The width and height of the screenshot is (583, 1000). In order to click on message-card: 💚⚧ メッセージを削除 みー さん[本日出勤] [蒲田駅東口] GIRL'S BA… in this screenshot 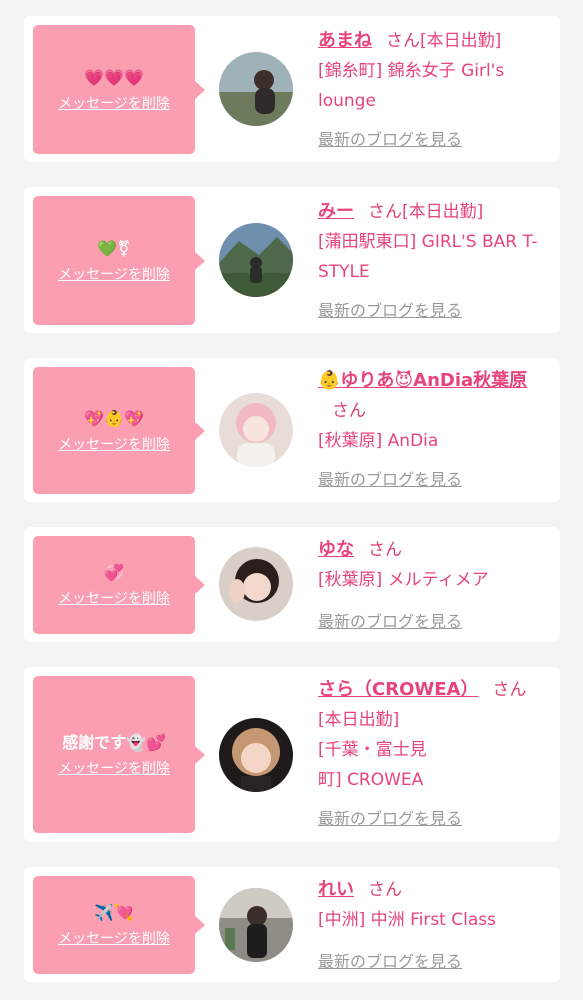, I will do `click(292, 260)`.